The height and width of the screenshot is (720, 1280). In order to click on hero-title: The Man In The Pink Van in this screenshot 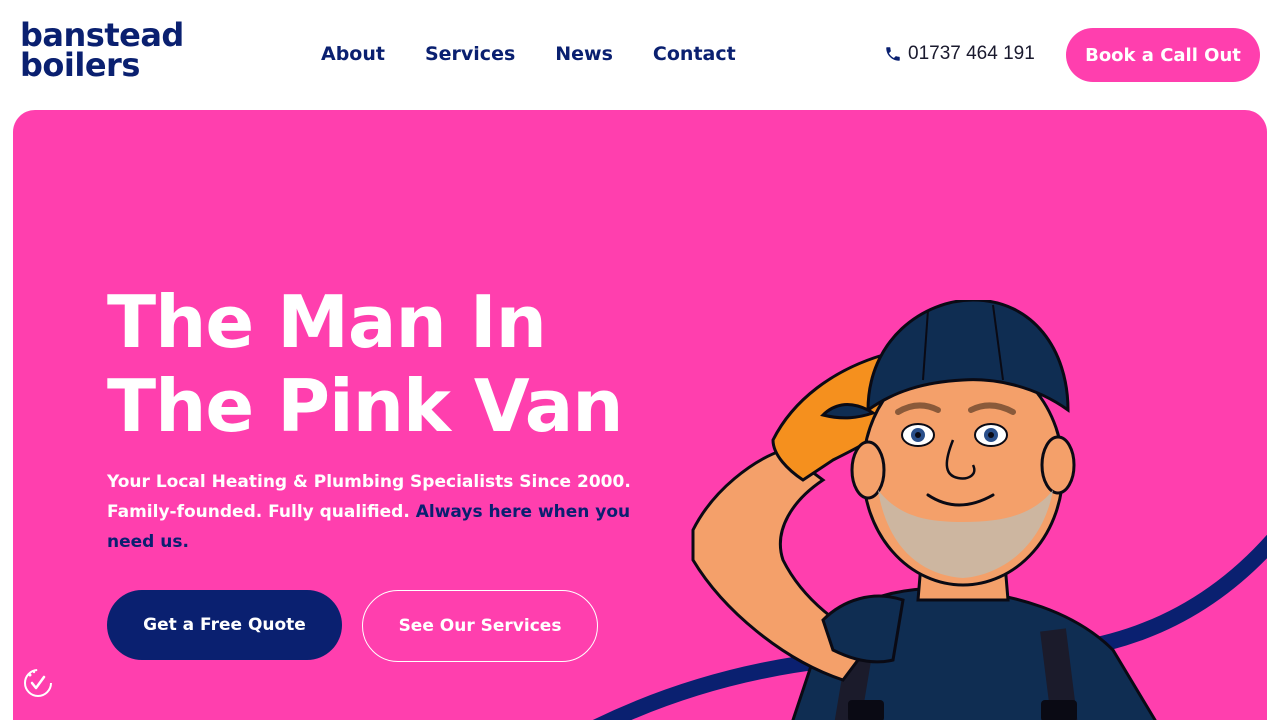, I will do `click(365, 364)`.